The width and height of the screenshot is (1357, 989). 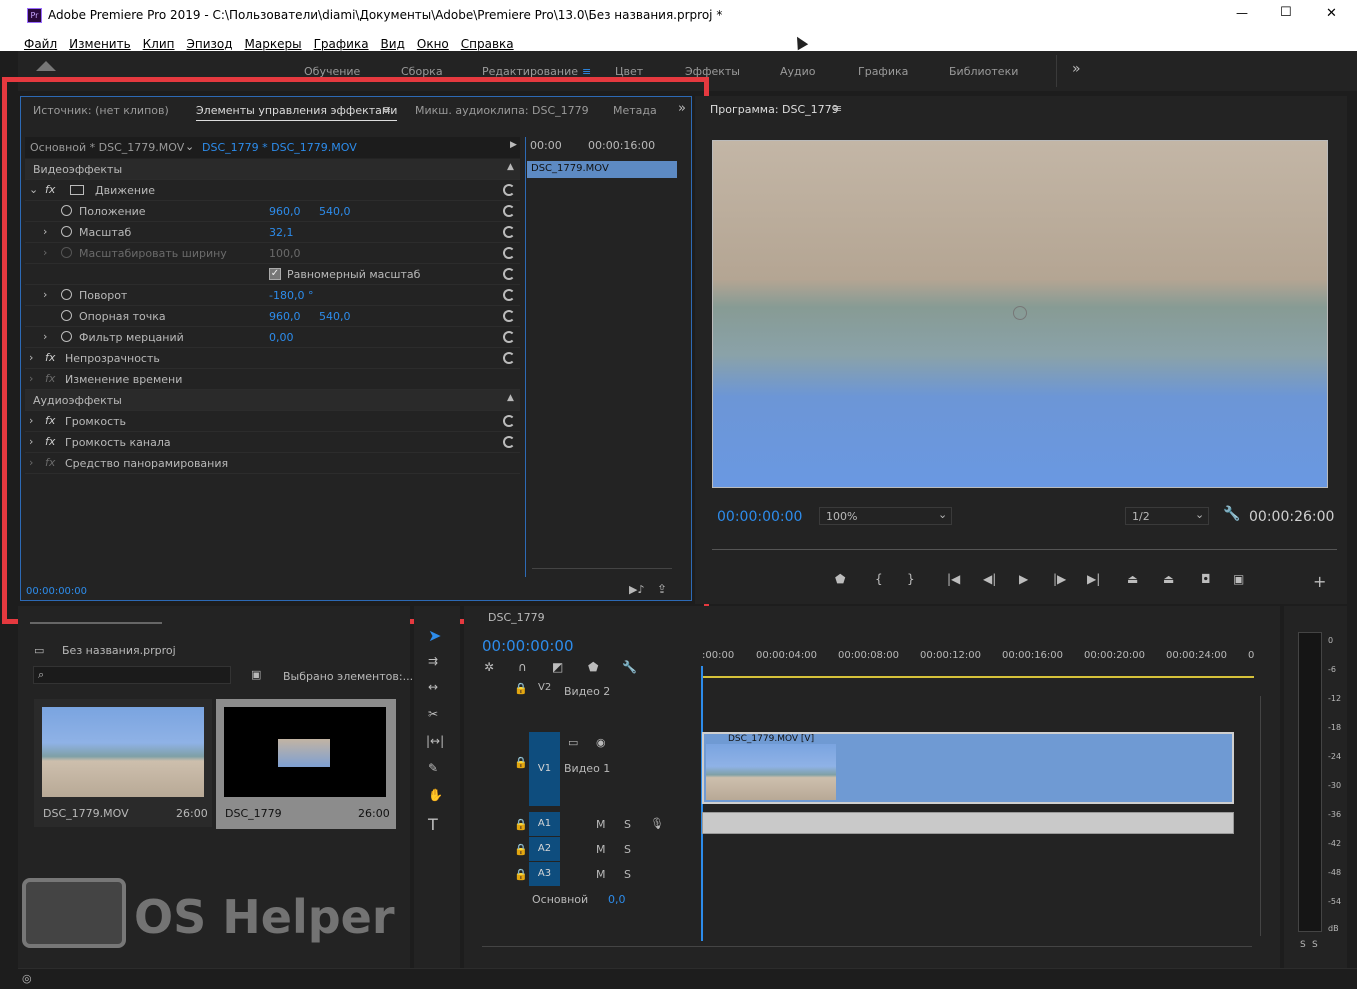 What do you see at coordinates (1059, 579) in the screenshot?
I see `step-forward-button: |▶` at bounding box center [1059, 579].